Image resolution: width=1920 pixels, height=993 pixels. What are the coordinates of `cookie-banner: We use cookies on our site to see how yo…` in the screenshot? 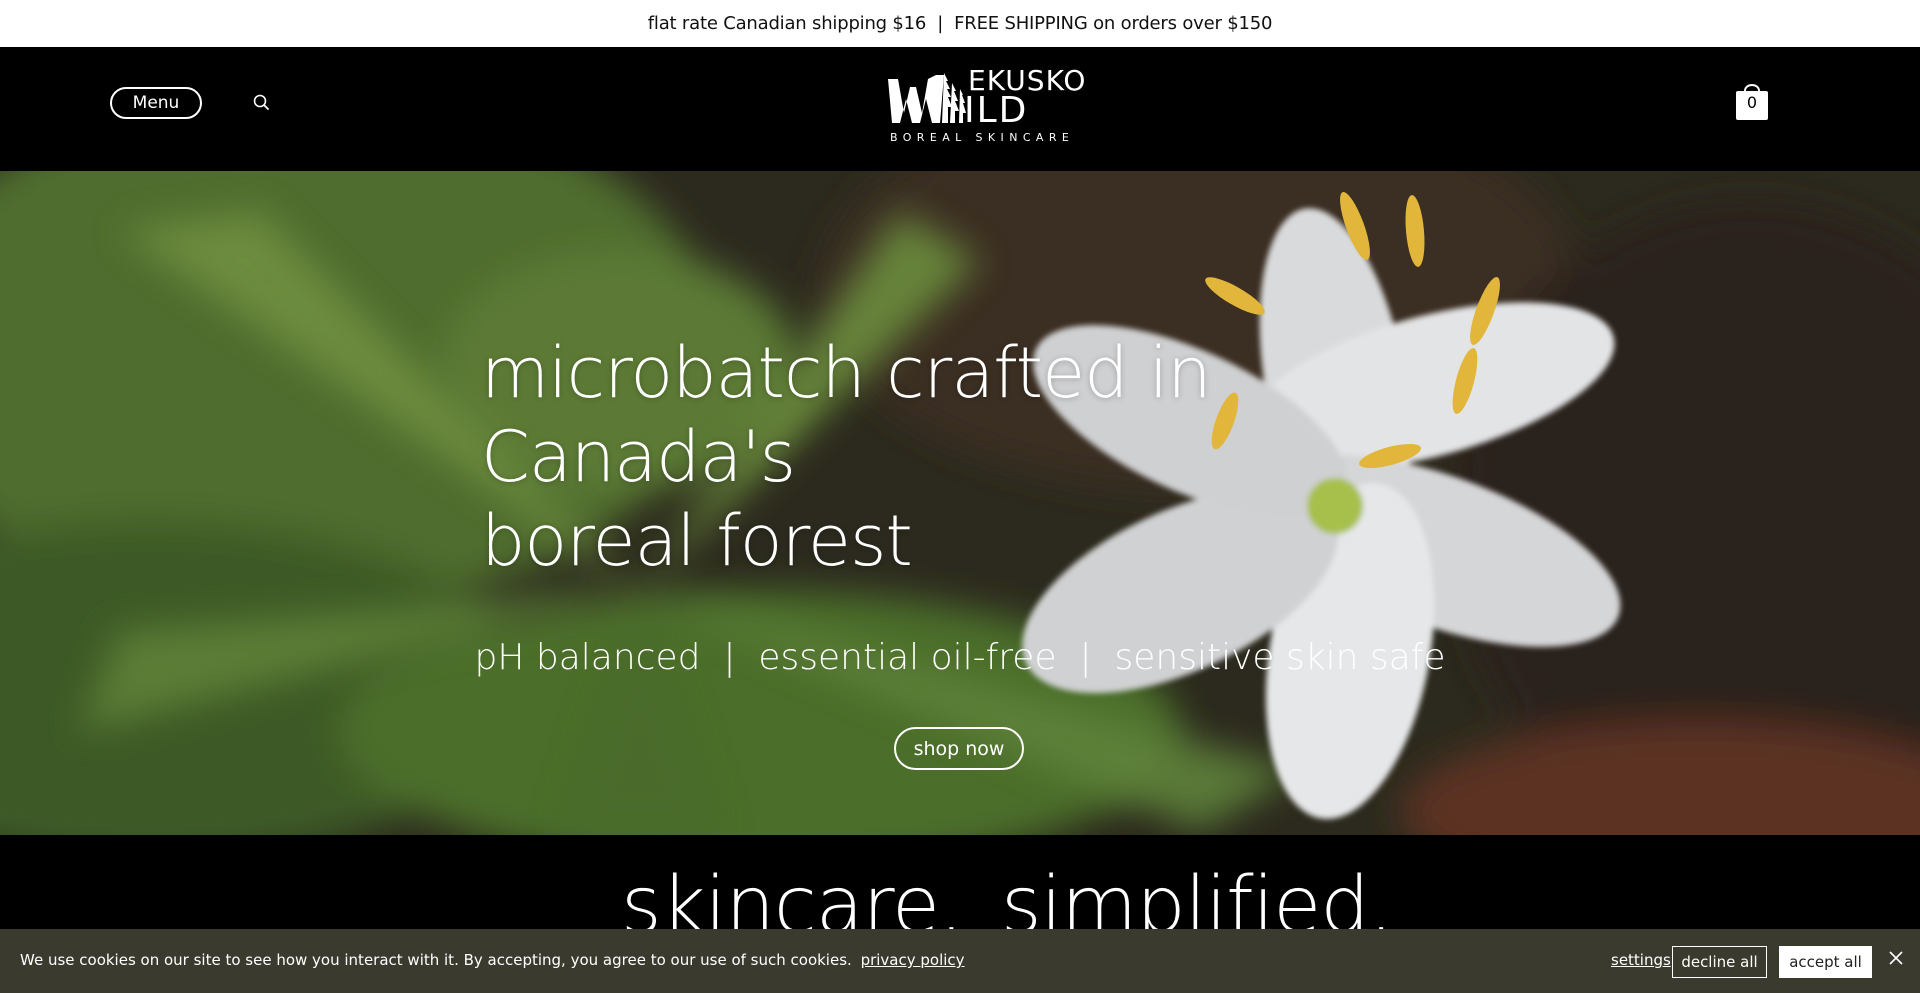 It's located at (960, 961).